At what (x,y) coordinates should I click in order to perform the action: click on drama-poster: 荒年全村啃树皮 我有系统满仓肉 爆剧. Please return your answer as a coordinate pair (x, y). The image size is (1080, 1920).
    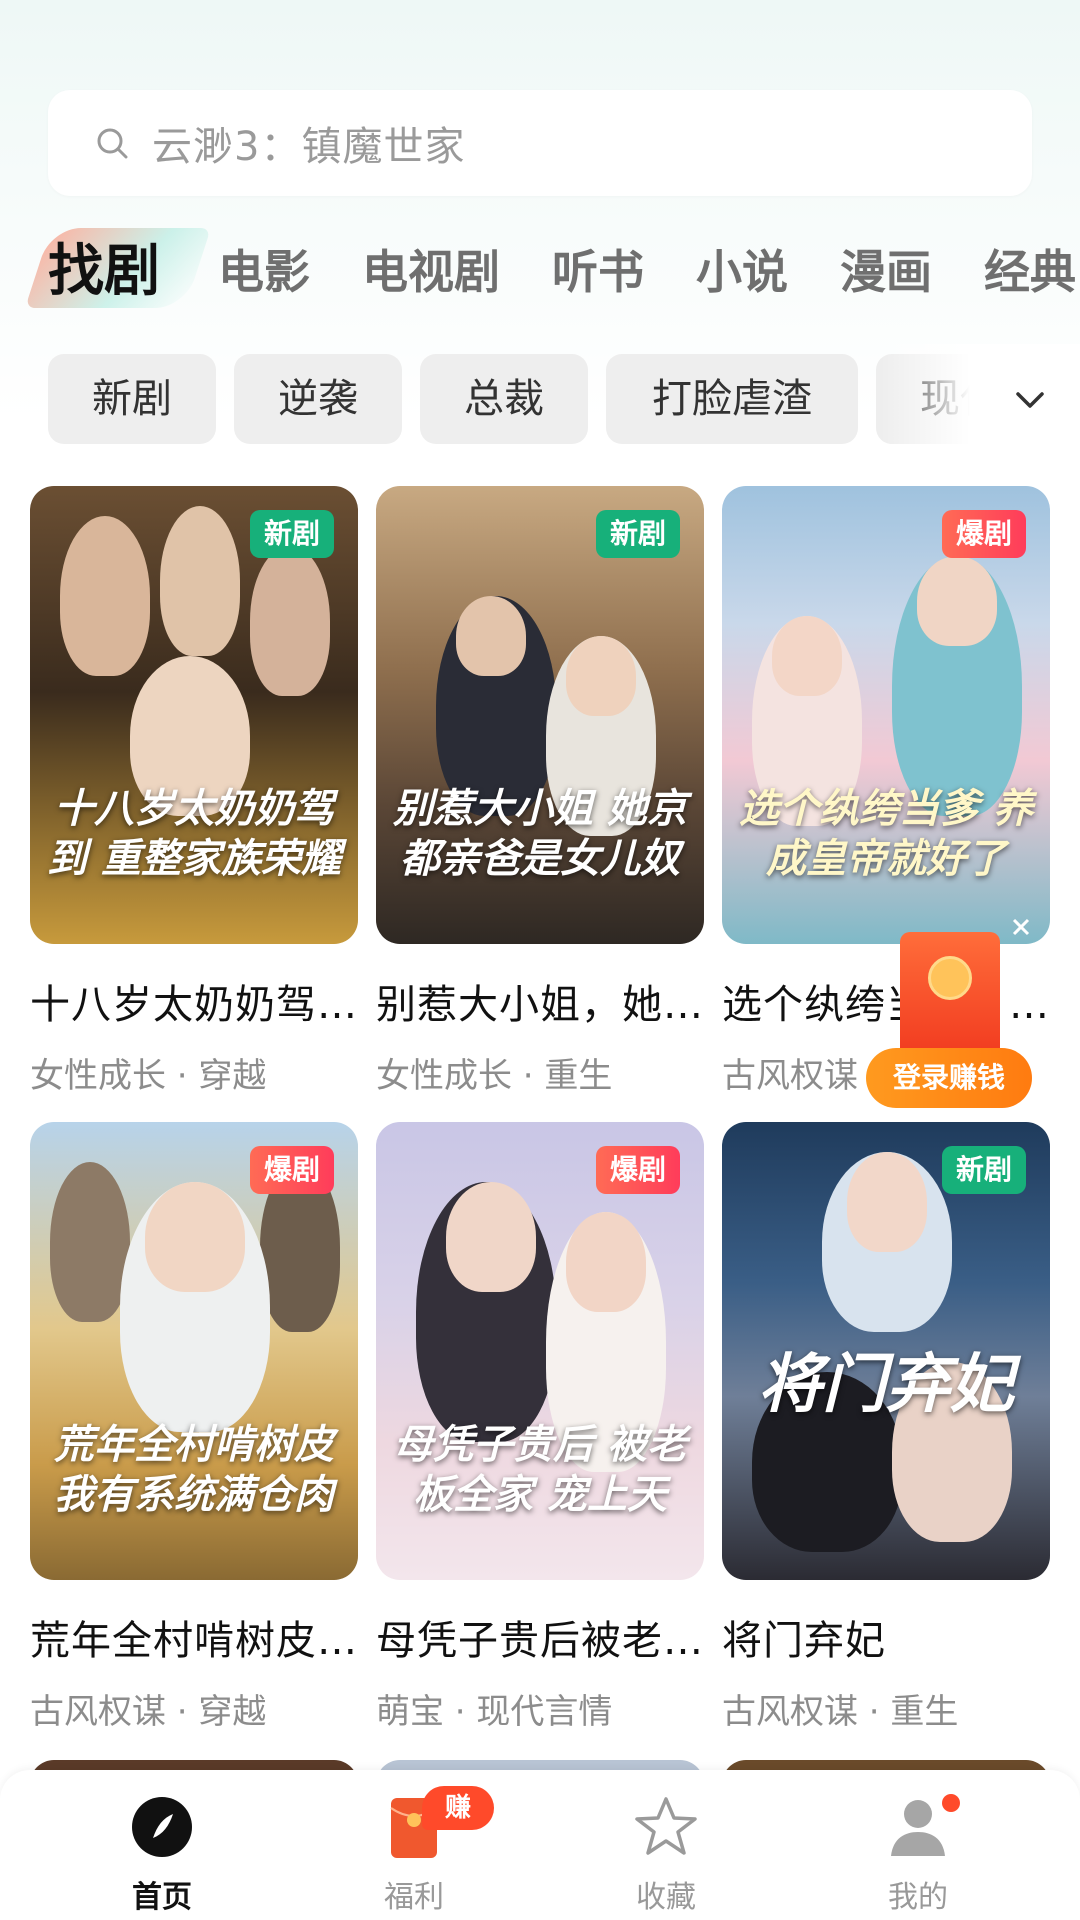
    Looking at the image, I should click on (194, 1351).